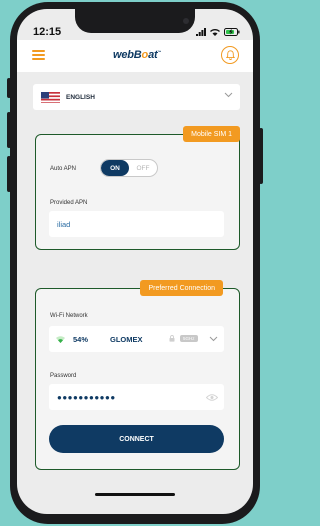  Describe the element at coordinates (261, 156) in the screenshot. I see `power-button` at that location.